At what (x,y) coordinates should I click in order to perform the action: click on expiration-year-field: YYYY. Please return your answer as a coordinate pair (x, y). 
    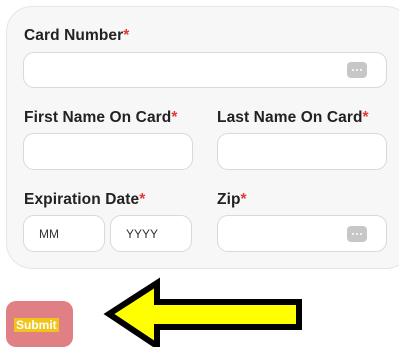
    Looking at the image, I should click on (151, 233).